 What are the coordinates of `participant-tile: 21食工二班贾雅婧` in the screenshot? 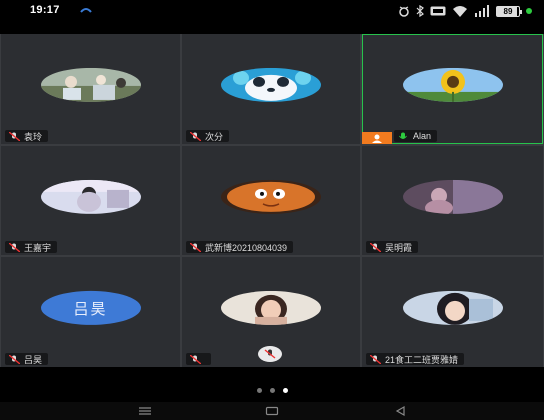 It's located at (452, 312).